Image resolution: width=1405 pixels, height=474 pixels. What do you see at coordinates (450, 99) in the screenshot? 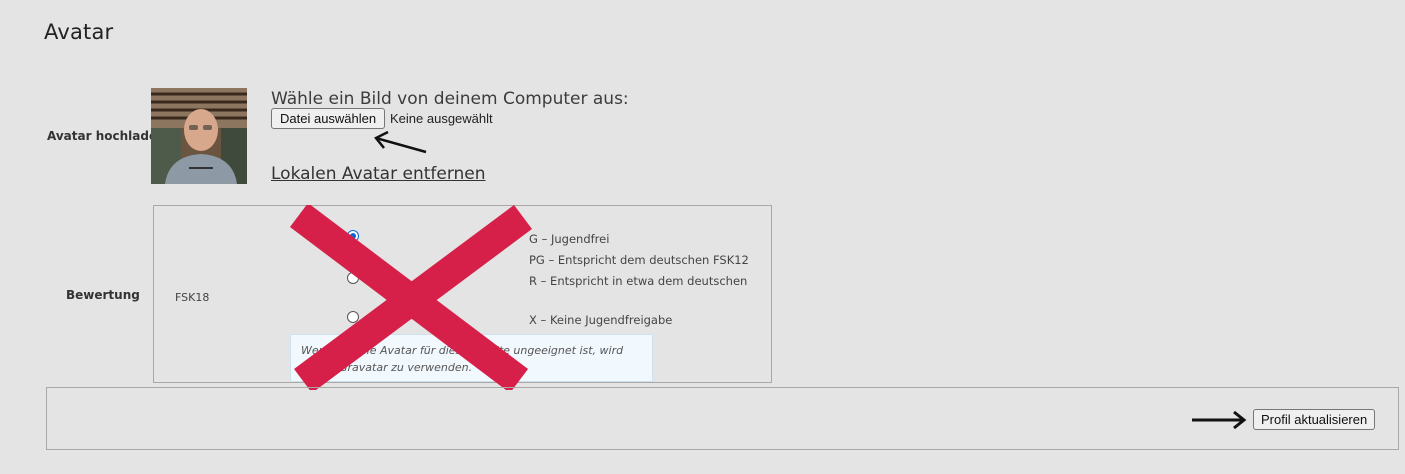
I see `upload-prompt: Wähle ein Bild von deinem Computer aus:` at bounding box center [450, 99].